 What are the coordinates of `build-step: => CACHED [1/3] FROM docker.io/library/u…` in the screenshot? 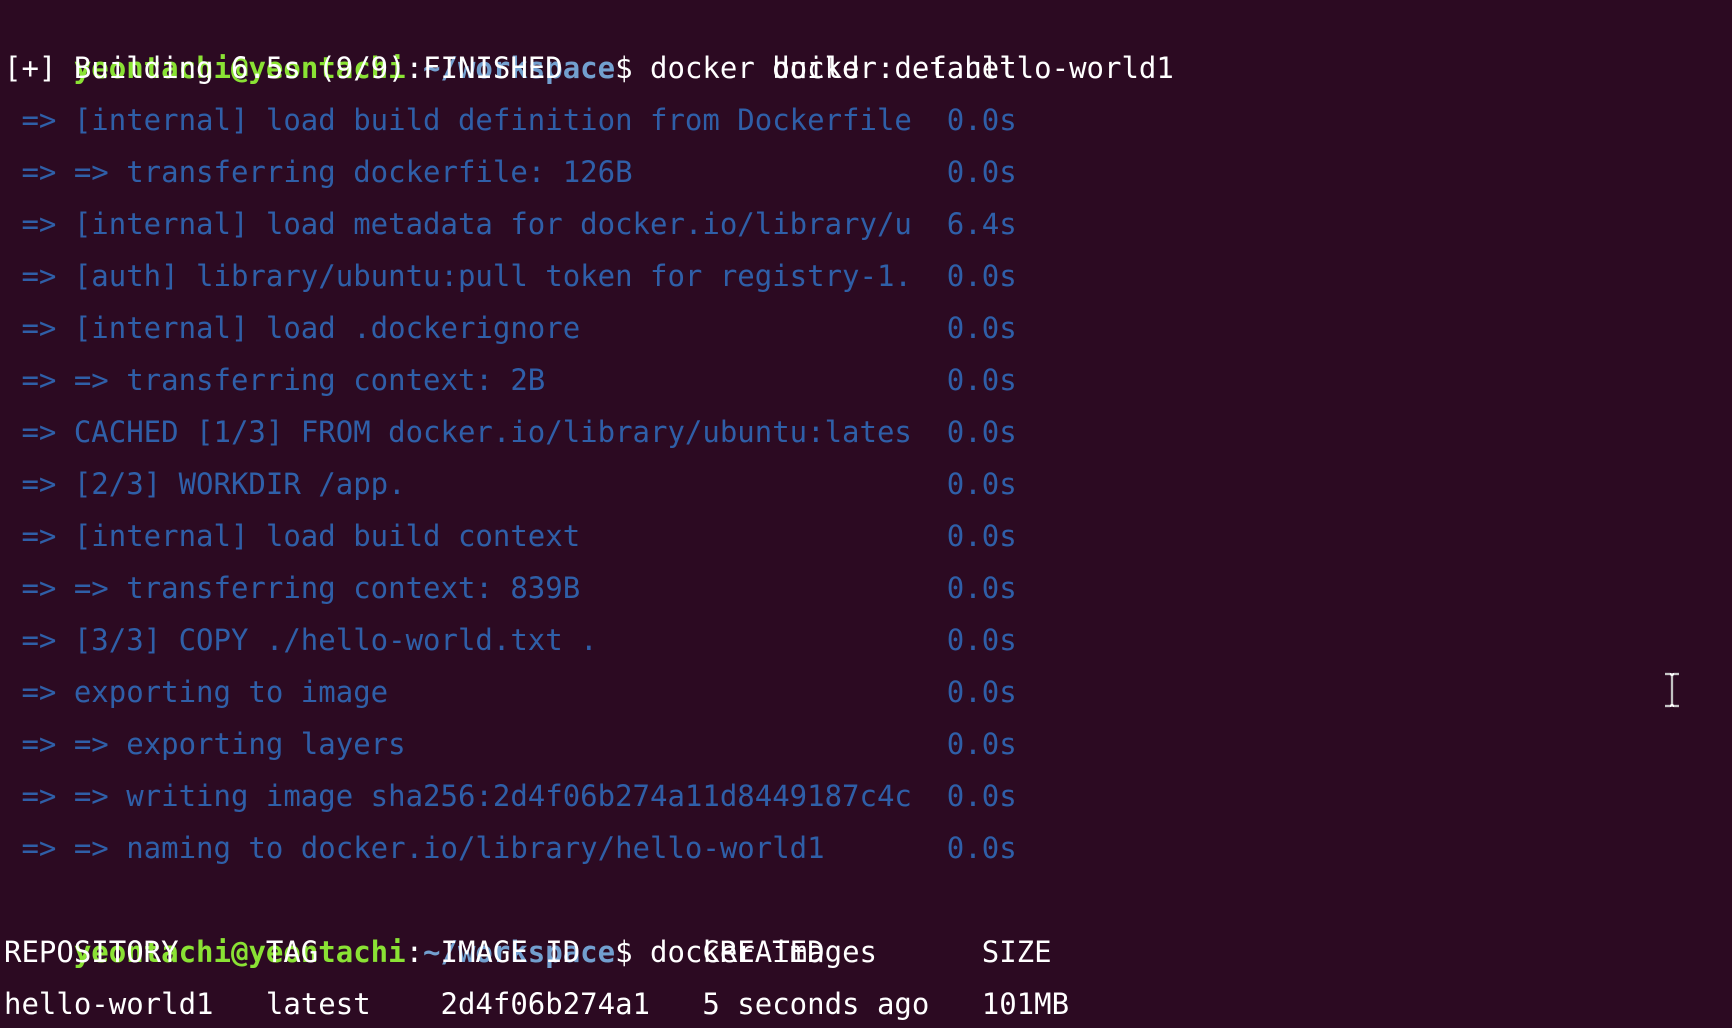 It's located at (510, 432).